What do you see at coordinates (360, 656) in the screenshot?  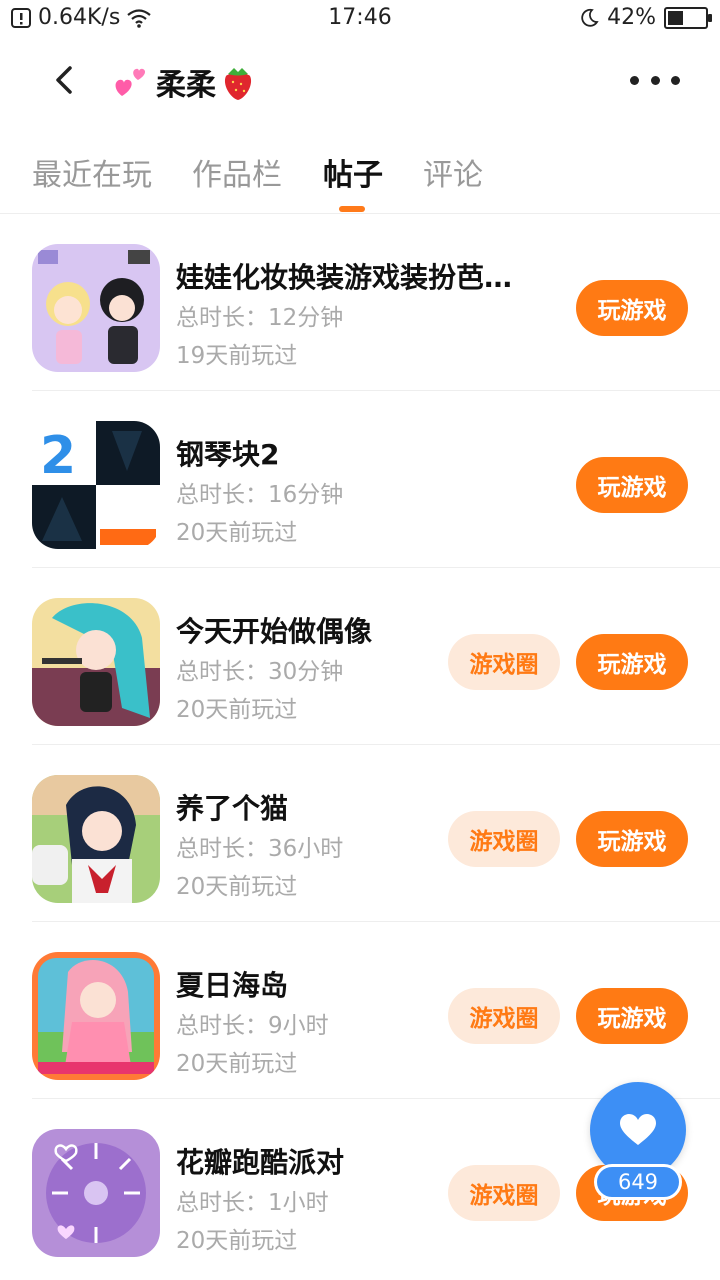 I see `list-item: 今天开始做偶像 总时长：30分钟 20天前玩过 游戏圈 玩游戏` at bounding box center [360, 656].